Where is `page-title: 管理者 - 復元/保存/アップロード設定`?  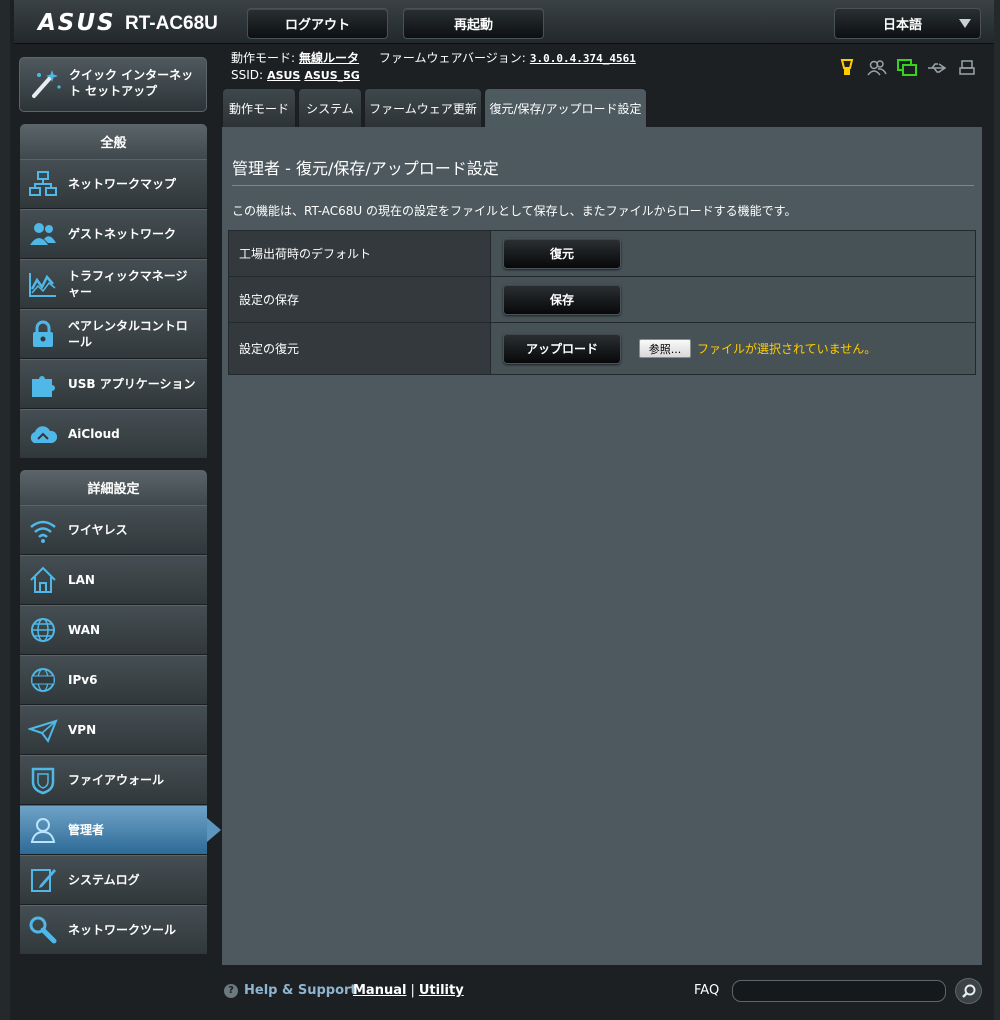 page-title: 管理者 - 復元/保存/アップロード設定 is located at coordinates (365, 168).